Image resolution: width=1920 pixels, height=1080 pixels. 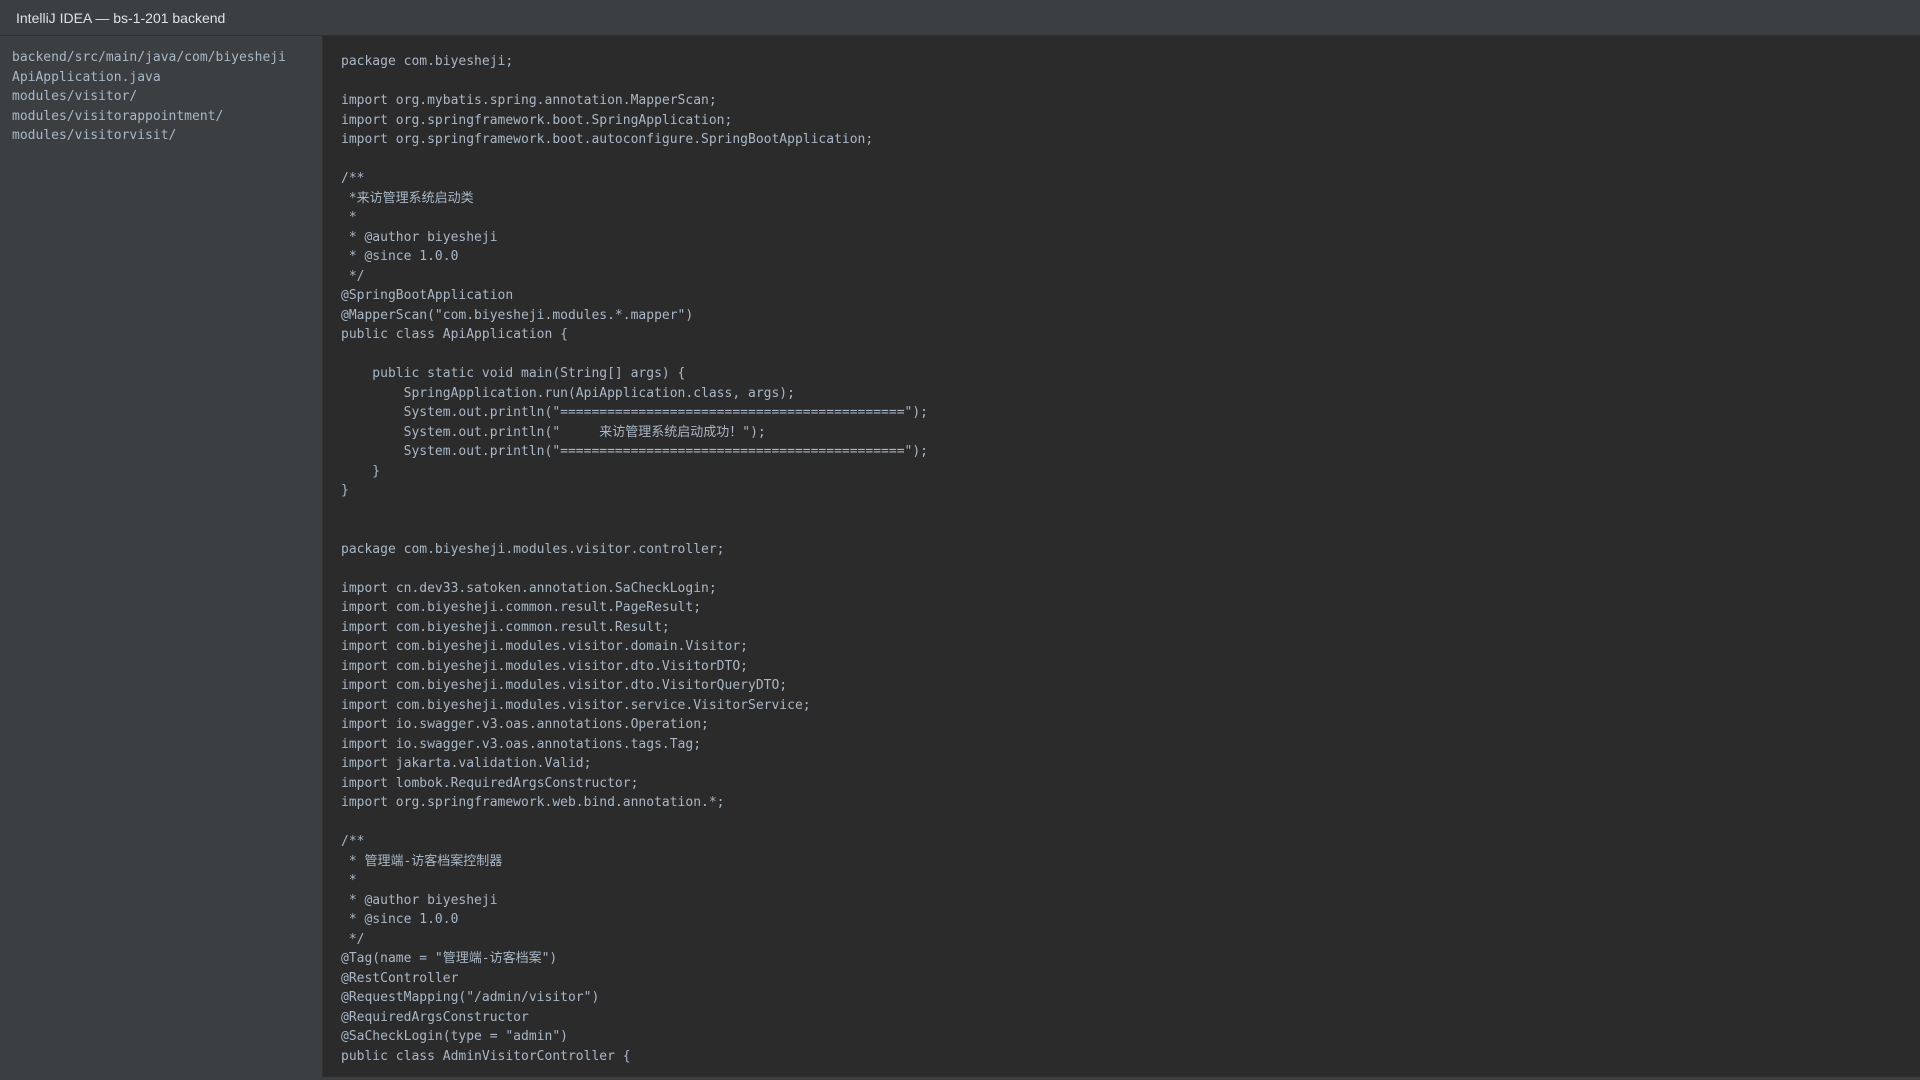 I want to click on code-line: @RestController, so click(x=400, y=978).